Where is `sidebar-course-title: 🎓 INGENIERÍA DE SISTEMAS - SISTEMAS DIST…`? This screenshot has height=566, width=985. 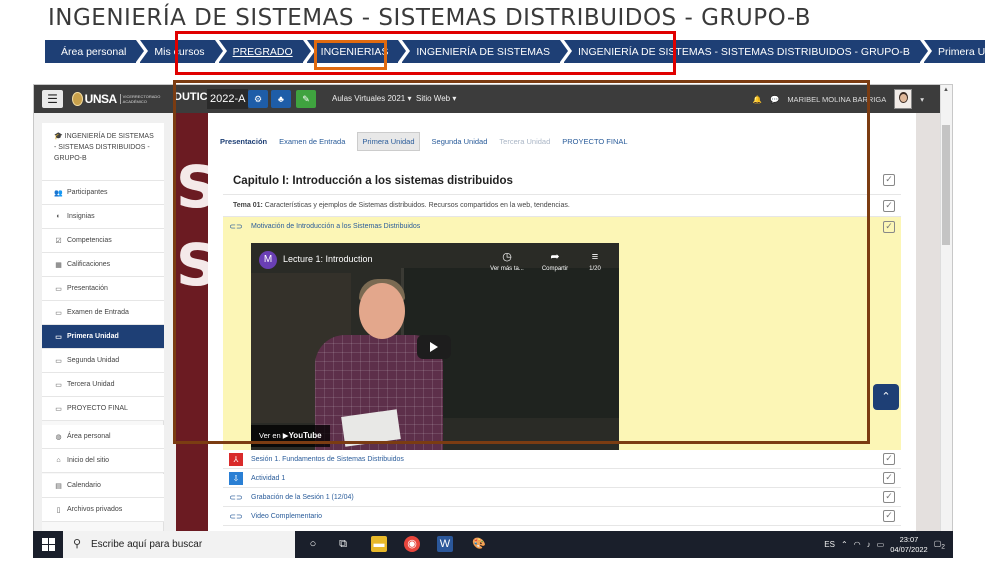 sidebar-course-title: 🎓 INGENIERÍA DE SISTEMAS - SISTEMAS DIST… is located at coordinates (103, 152).